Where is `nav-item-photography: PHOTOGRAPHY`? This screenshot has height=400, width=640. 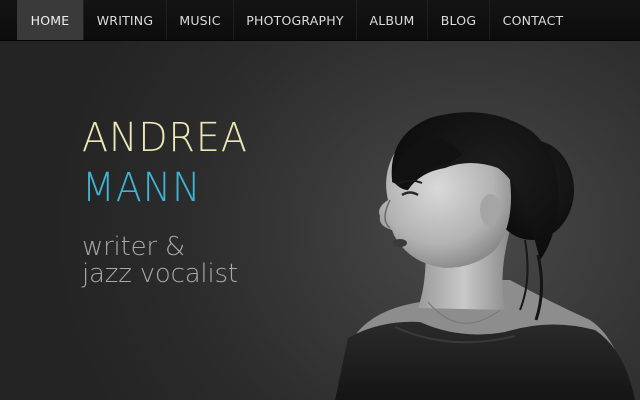
nav-item-photography: PHOTOGRAPHY is located at coordinates (295, 20).